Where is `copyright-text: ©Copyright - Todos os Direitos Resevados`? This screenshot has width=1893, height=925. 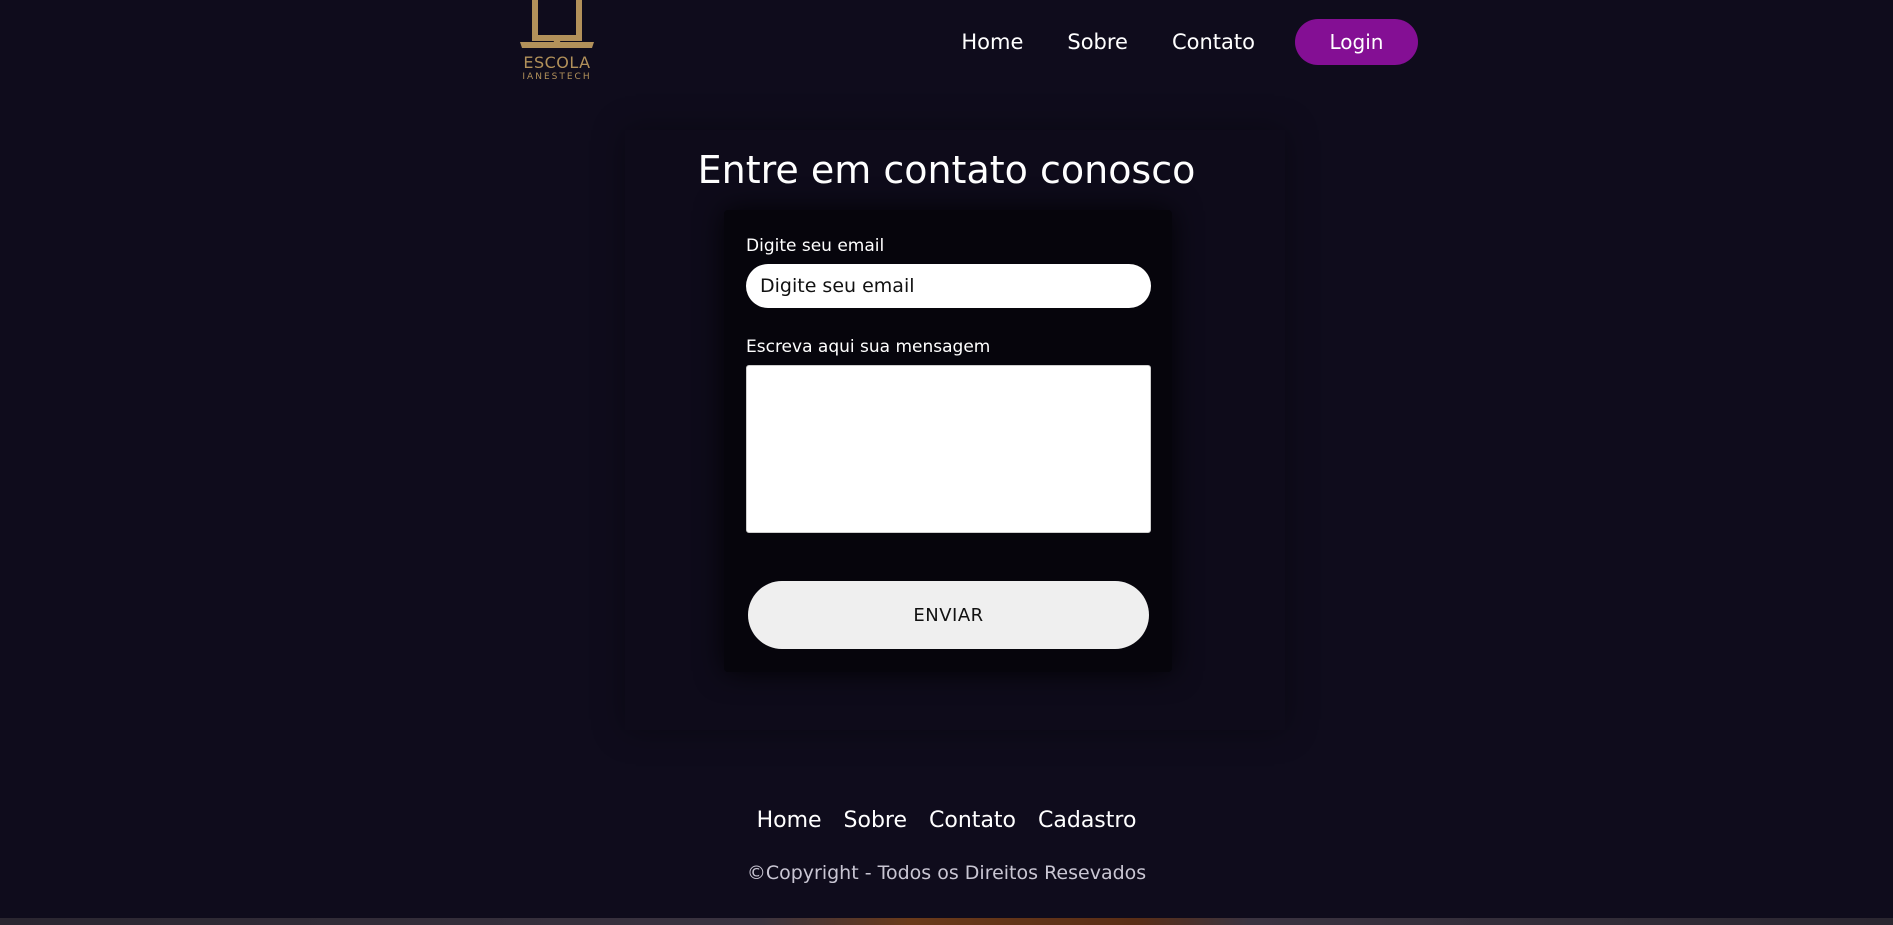
copyright-text: ©Copyright - Todos os Direitos Resevados is located at coordinates (946, 873).